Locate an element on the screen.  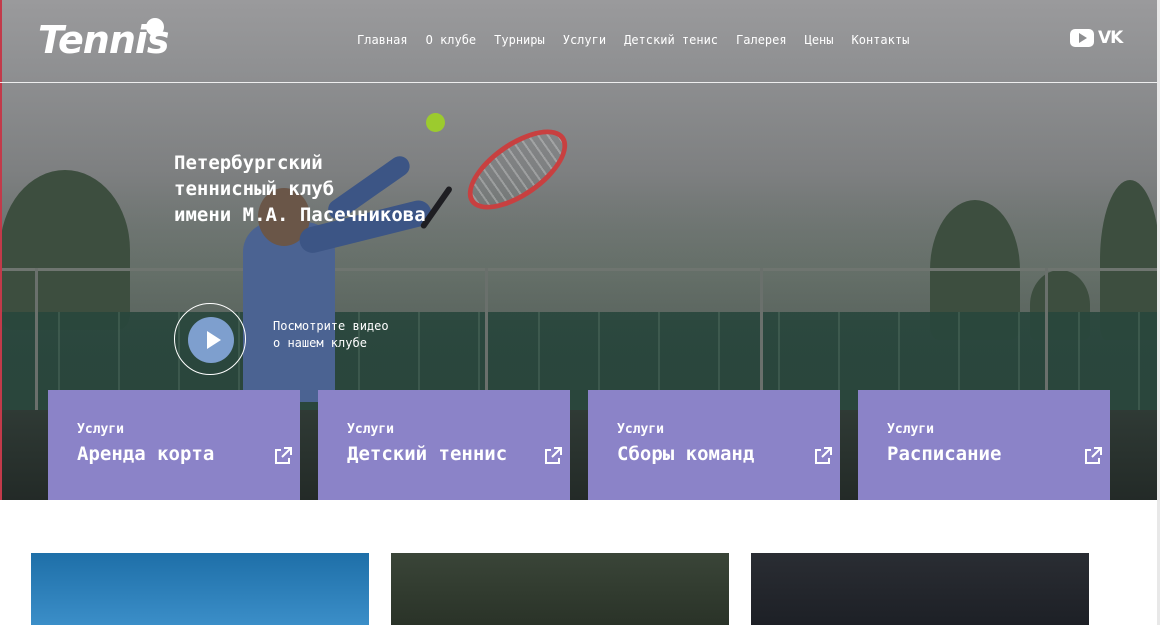
service-card-team-camps: Услуги Сборы команд is located at coordinates (714, 445).